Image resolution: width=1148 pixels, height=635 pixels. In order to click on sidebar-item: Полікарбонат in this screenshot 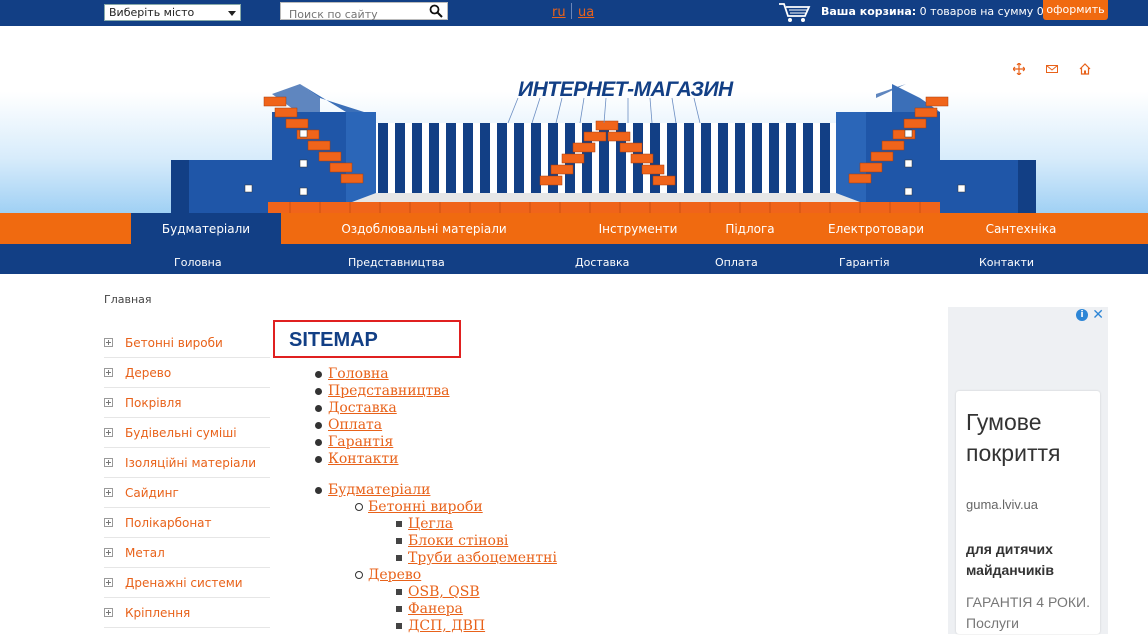, I will do `click(187, 523)`.